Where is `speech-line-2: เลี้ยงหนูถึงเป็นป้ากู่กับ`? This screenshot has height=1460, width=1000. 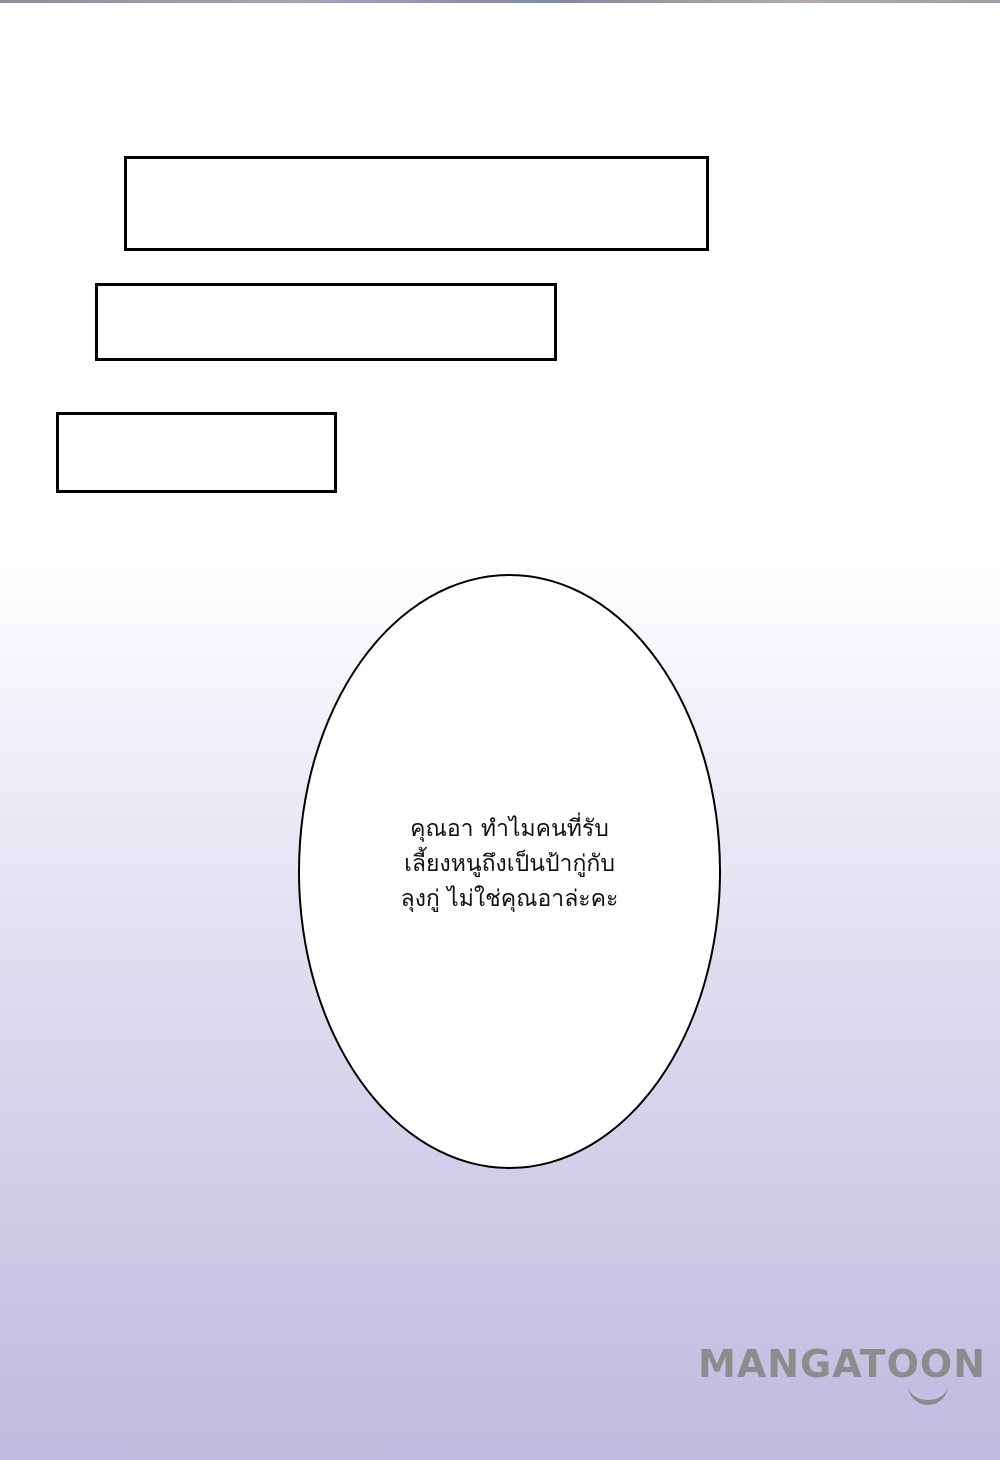
speech-line-2: เลี้ยงหนูถึงเป็นป้ากู่กับ is located at coordinates (509, 864).